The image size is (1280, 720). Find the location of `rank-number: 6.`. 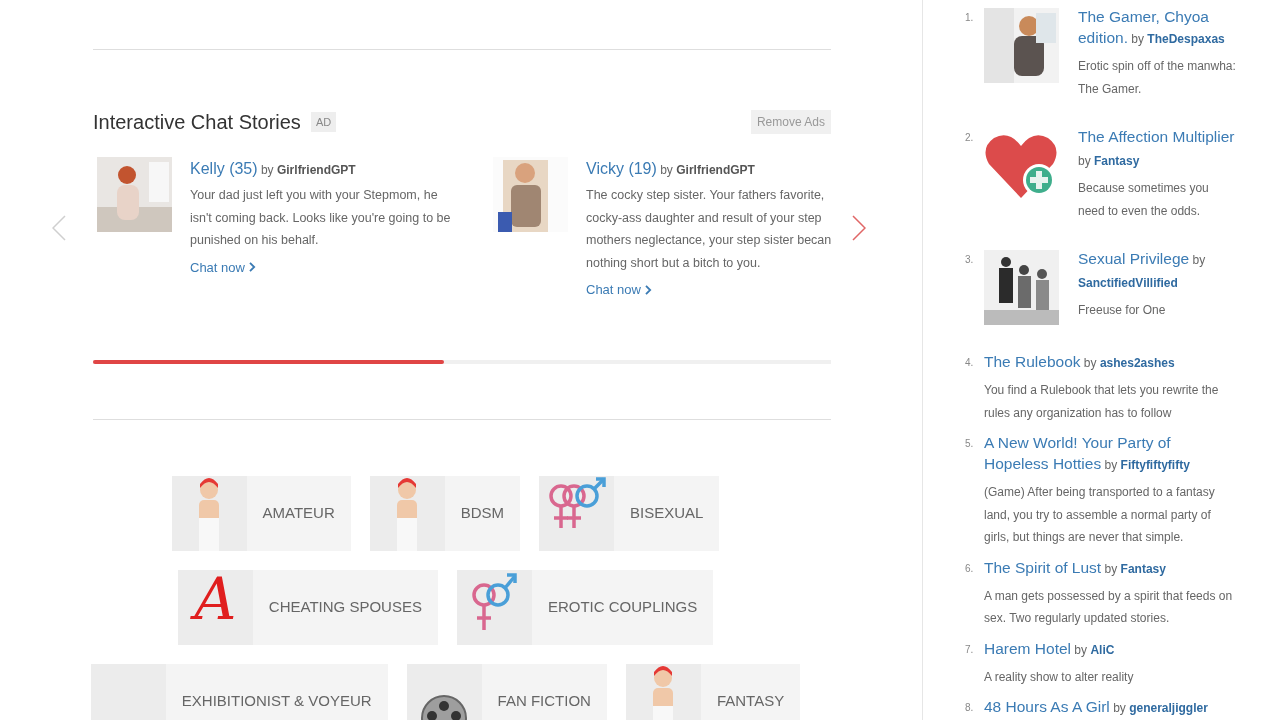

rank-number: 6. is located at coordinates (970, 568).